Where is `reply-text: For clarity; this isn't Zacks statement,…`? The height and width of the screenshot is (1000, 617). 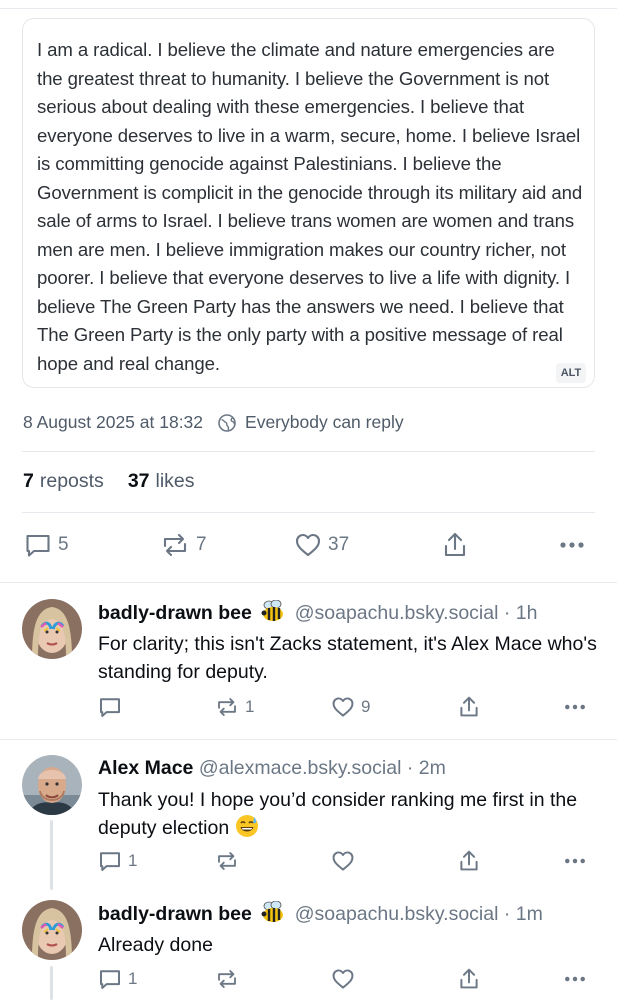 reply-text: For clarity; this isn't Zacks statement,… is located at coordinates (347, 658).